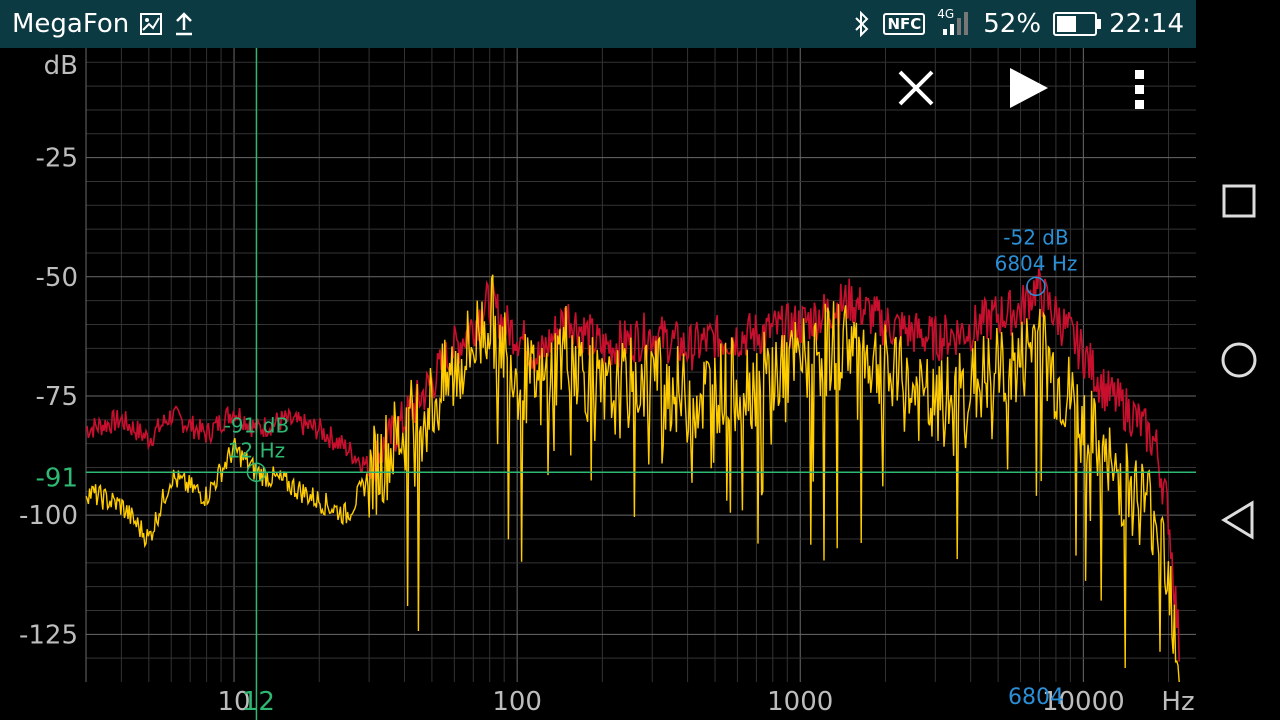 This screenshot has height=720, width=1280. I want to click on y-tick-label: -125, so click(48, 635).